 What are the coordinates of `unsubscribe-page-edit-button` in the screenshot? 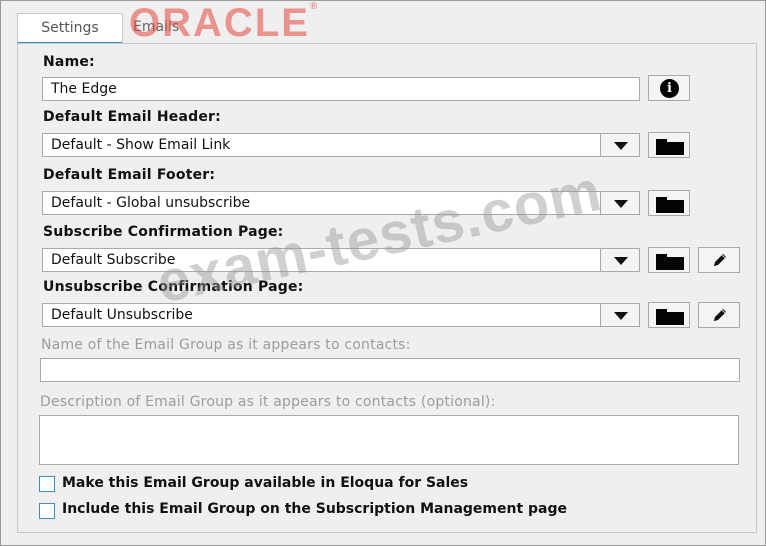 It's located at (719, 315).